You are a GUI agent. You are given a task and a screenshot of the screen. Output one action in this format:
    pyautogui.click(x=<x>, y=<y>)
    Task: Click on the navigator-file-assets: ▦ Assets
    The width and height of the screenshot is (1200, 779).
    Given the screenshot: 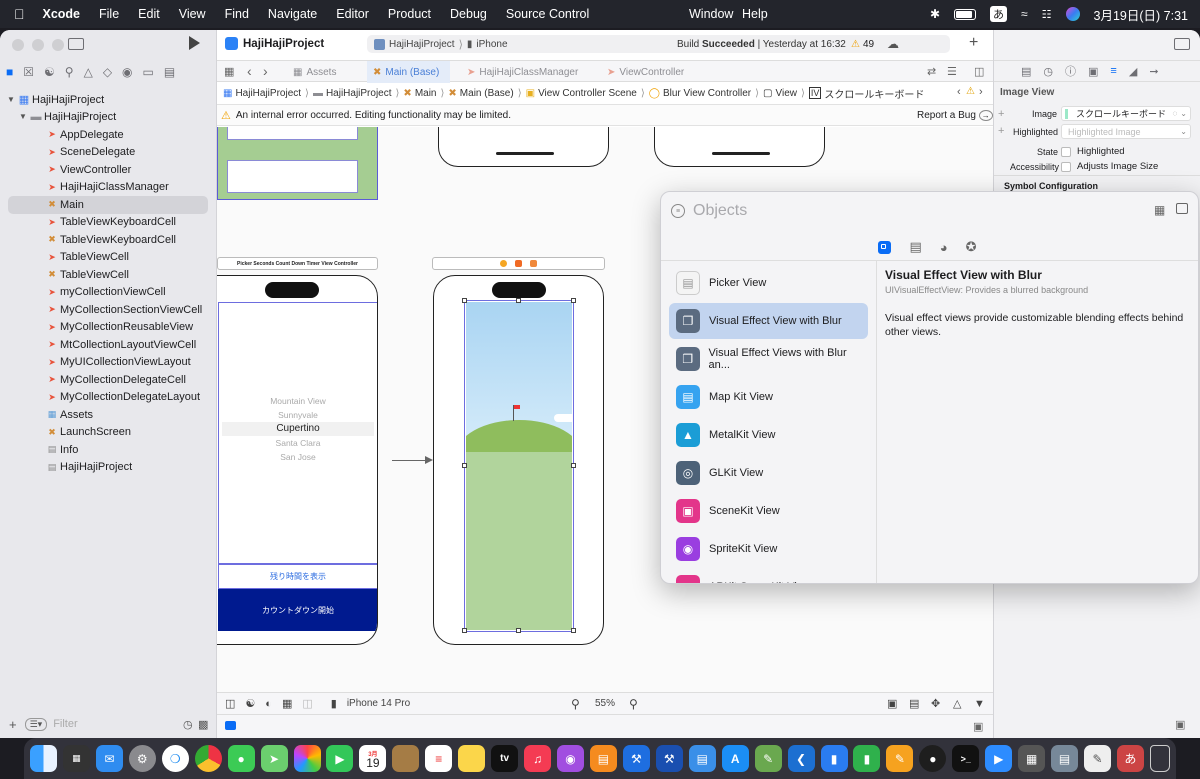 What is the action you would take?
    pyautogui.click(x=108, y=415)
    